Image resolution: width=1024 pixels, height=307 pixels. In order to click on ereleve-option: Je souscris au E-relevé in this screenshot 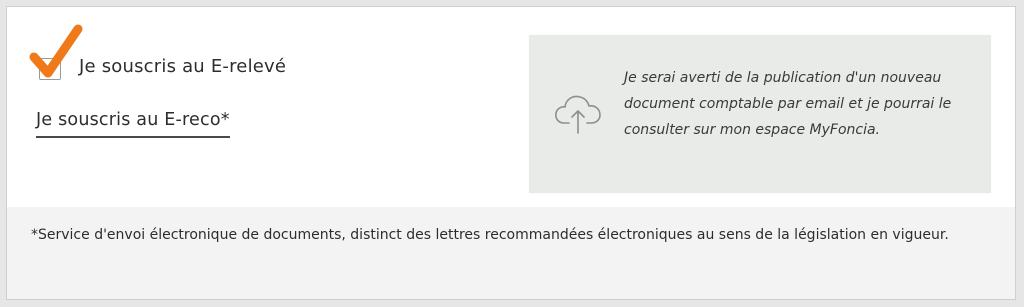, I will do `click(158, 52)`.